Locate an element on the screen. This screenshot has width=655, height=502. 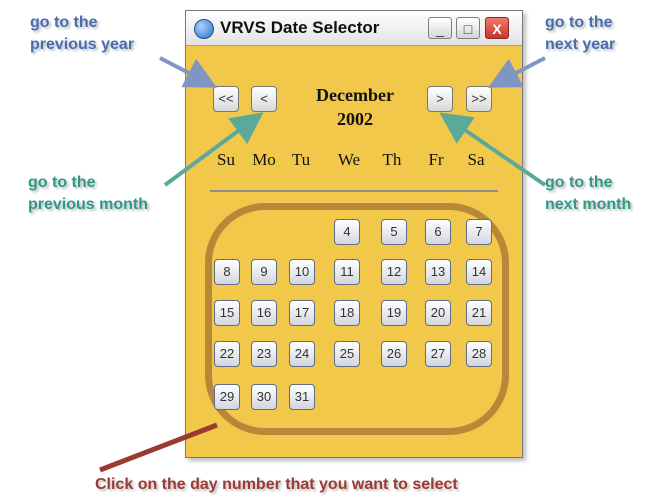
arrow-select-day is located at coordinates (158, 447).